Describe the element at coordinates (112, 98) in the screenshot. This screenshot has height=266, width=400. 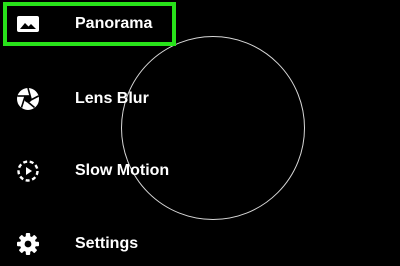
I see `menu-item-label: Lens Blur` at that location.